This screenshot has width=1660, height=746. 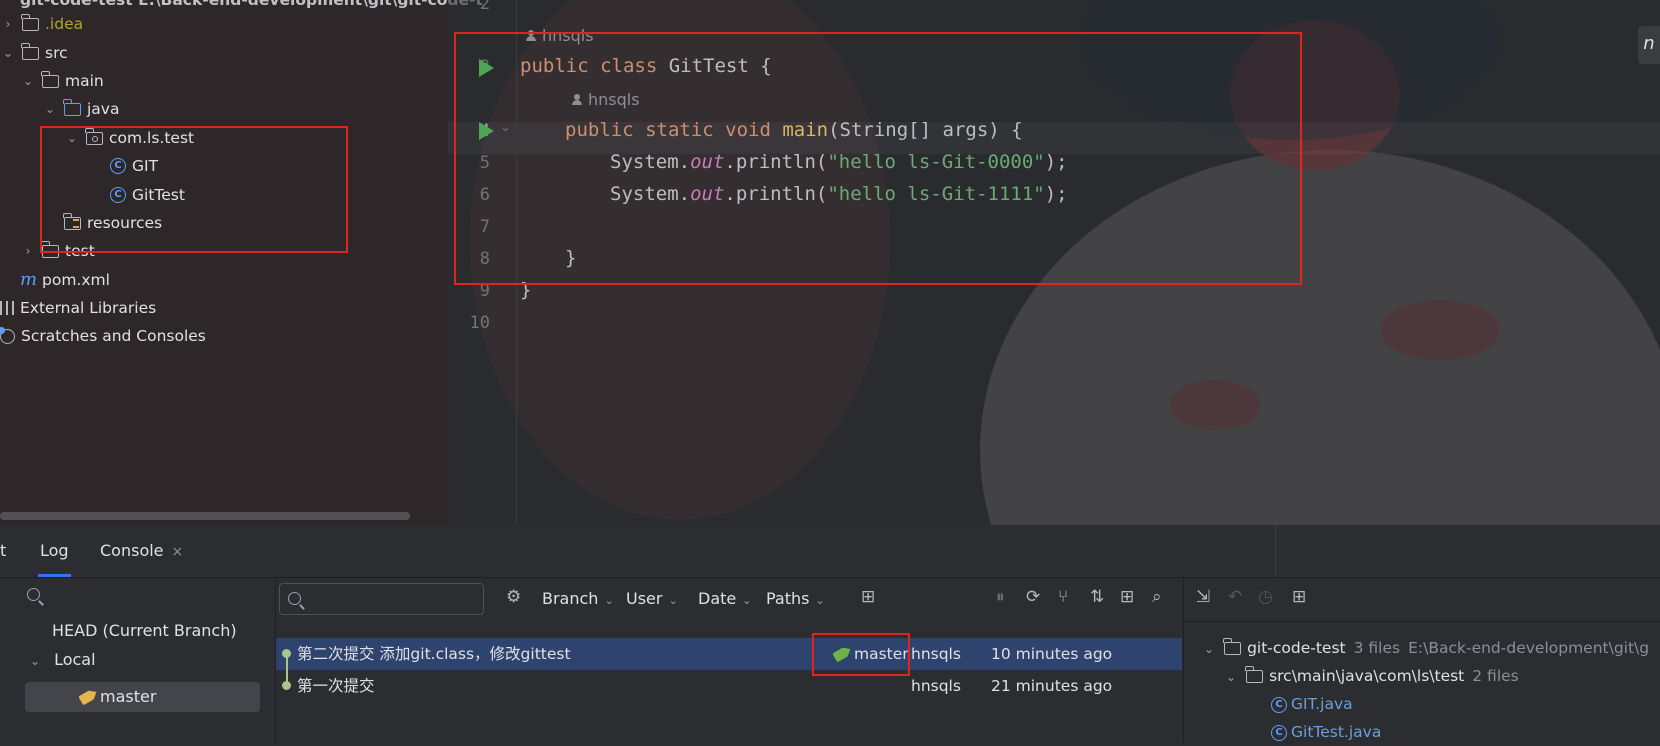 What do you see at coordinates (484, 7) in the screenshot?
I see `line-number: 2` at bounding box center [484, 7].